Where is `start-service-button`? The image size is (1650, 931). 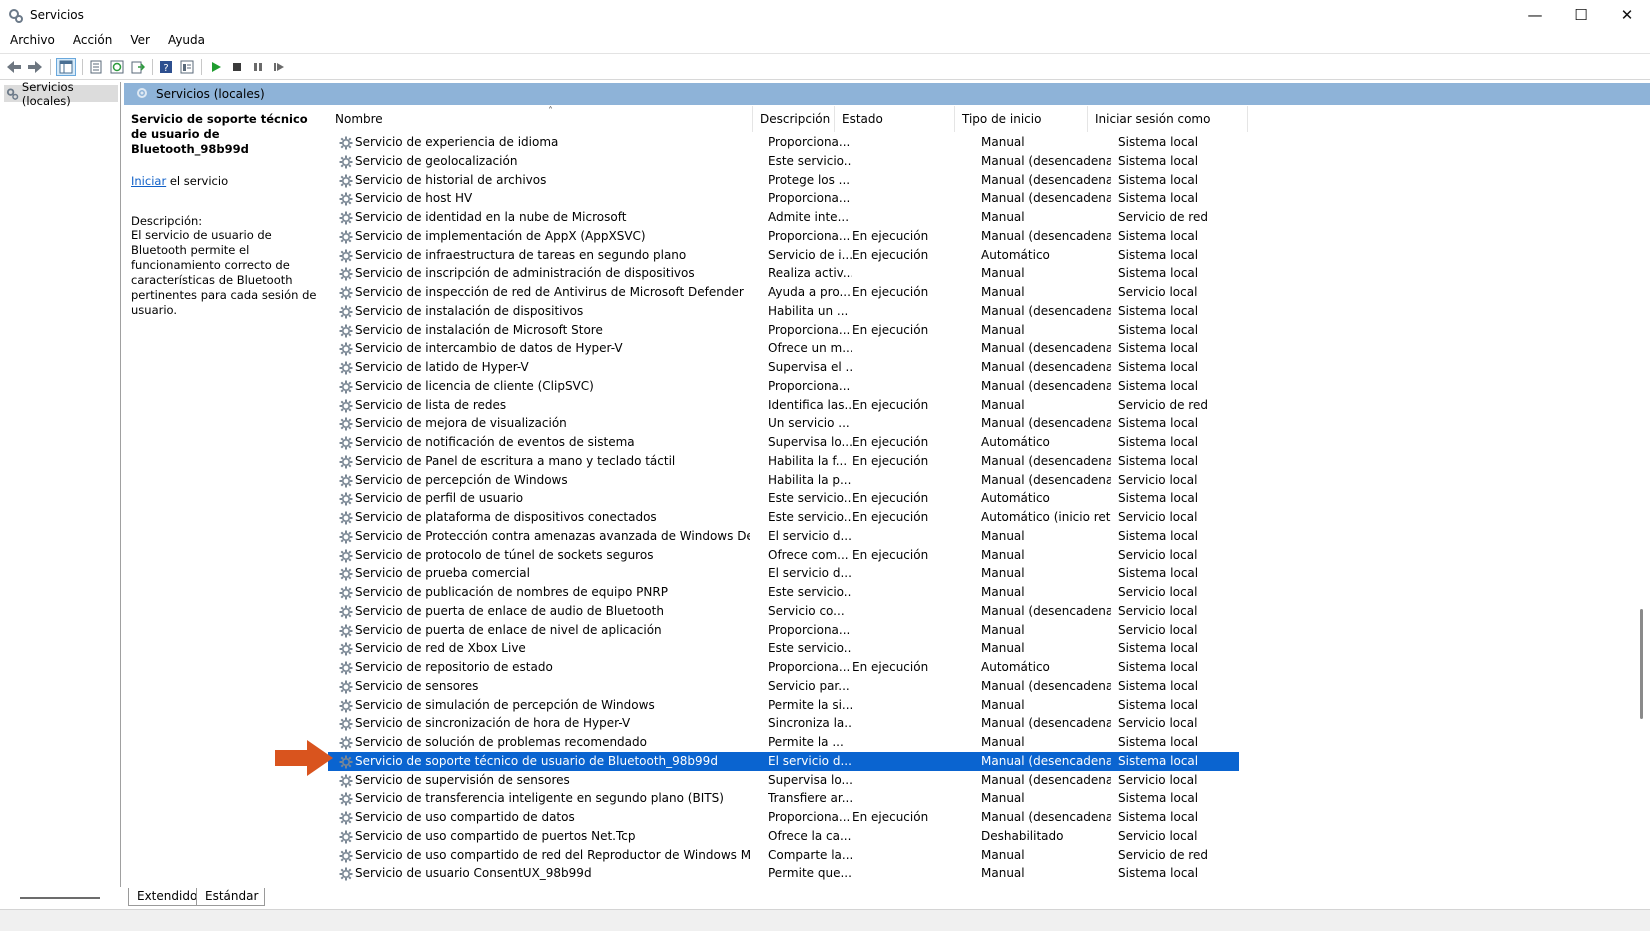 start-service-button is located at coordinates (216, 67).